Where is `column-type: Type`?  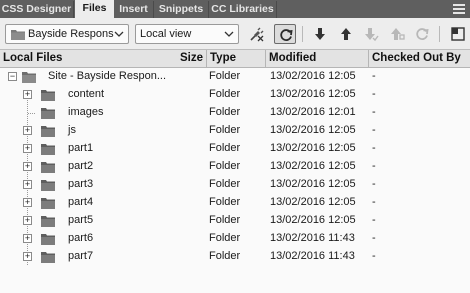 column-type: Type is located at coordinates (236, 58).